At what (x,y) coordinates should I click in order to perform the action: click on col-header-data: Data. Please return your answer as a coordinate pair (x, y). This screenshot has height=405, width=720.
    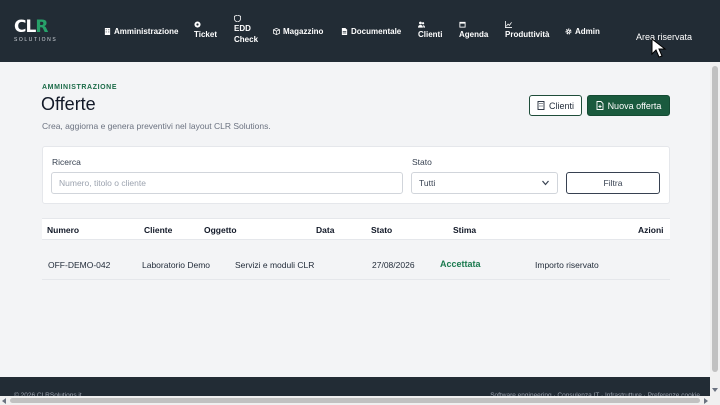
    Looking at the image, I should click on (325, 230).